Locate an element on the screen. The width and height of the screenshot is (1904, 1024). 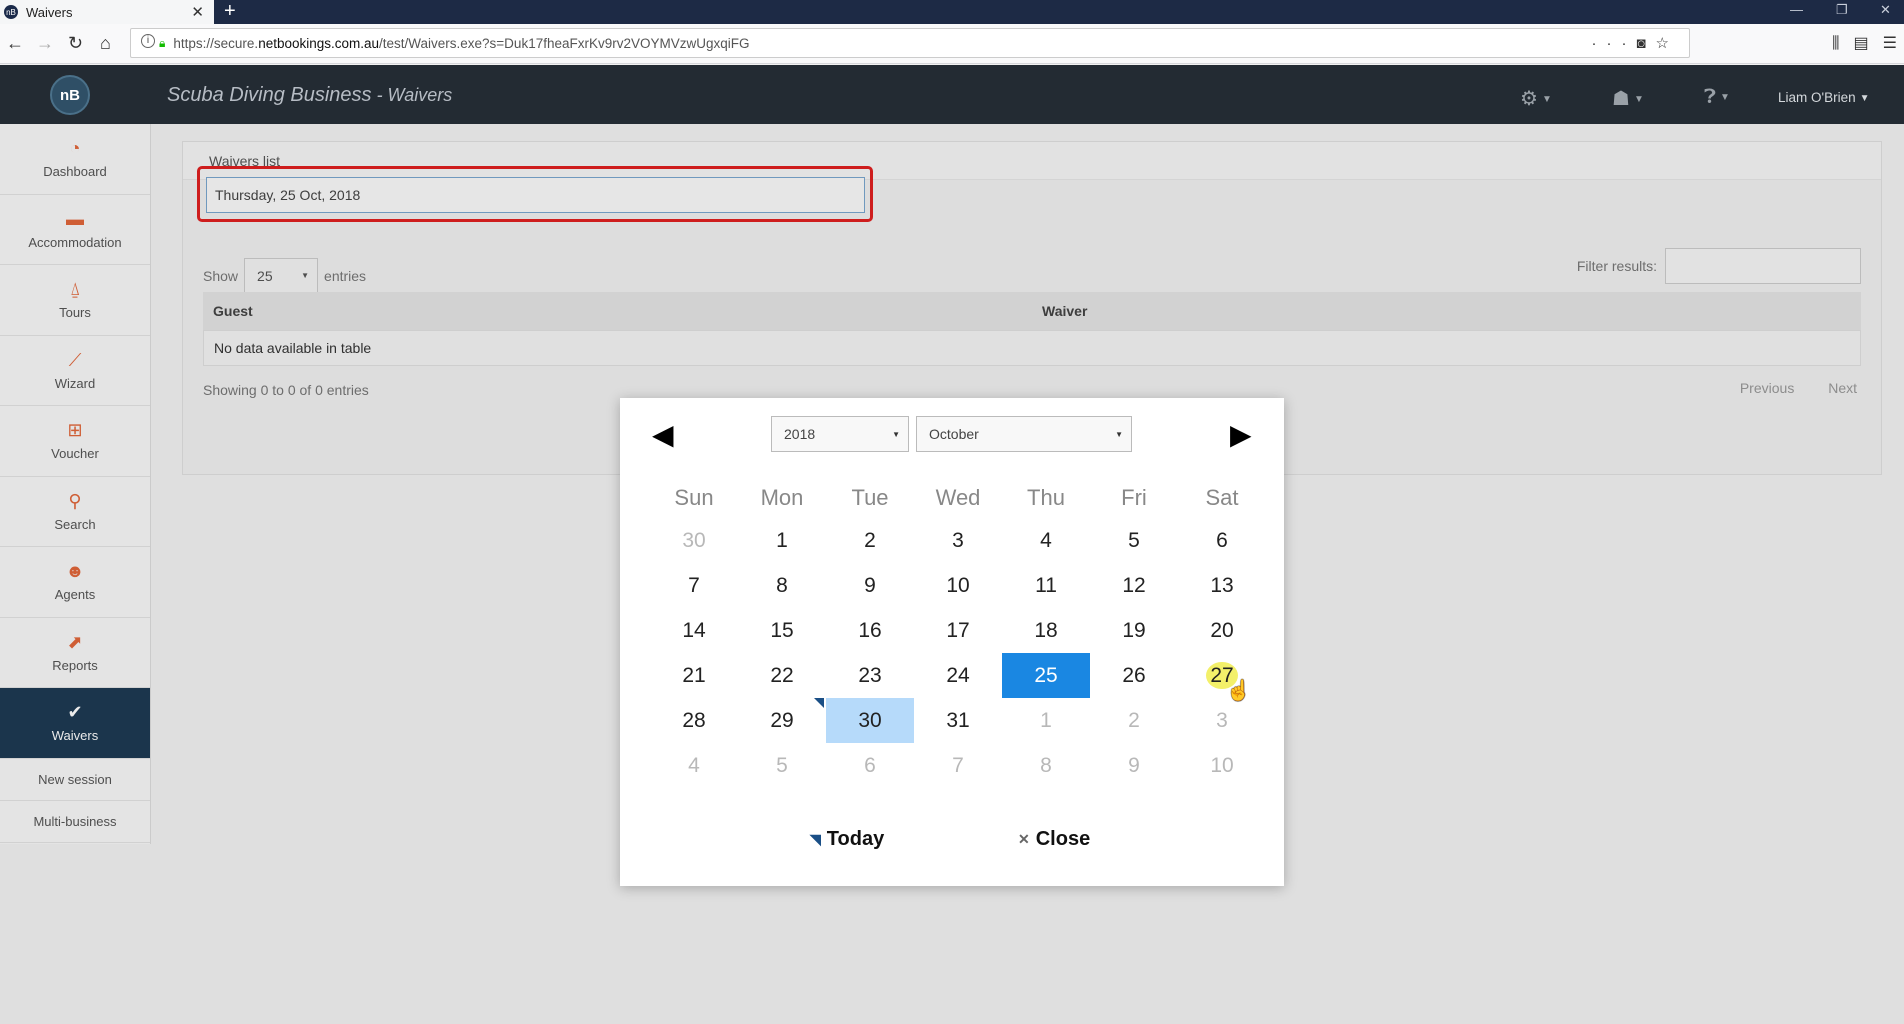
sidebar-toggle-icon: ▤ is located at coordinates (1861, 43).